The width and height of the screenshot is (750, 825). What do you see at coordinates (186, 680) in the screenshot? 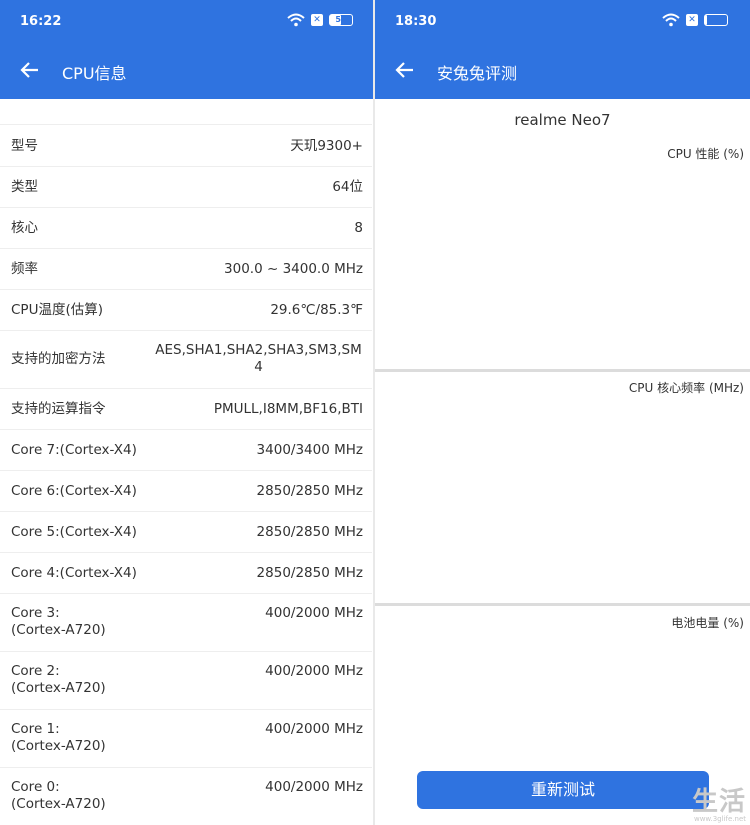
I see `info-row: Core 2: (Cortex-A720) 400/2000 MHz` at bounding box center [186, 680].